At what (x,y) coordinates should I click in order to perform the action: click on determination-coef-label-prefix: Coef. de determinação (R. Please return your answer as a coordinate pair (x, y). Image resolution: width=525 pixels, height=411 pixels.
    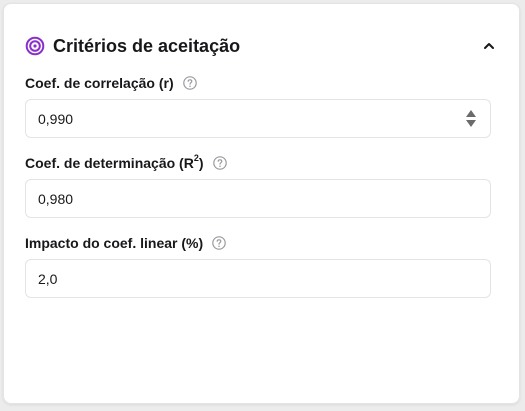
    Looking at the image, I should click on (109, 163).